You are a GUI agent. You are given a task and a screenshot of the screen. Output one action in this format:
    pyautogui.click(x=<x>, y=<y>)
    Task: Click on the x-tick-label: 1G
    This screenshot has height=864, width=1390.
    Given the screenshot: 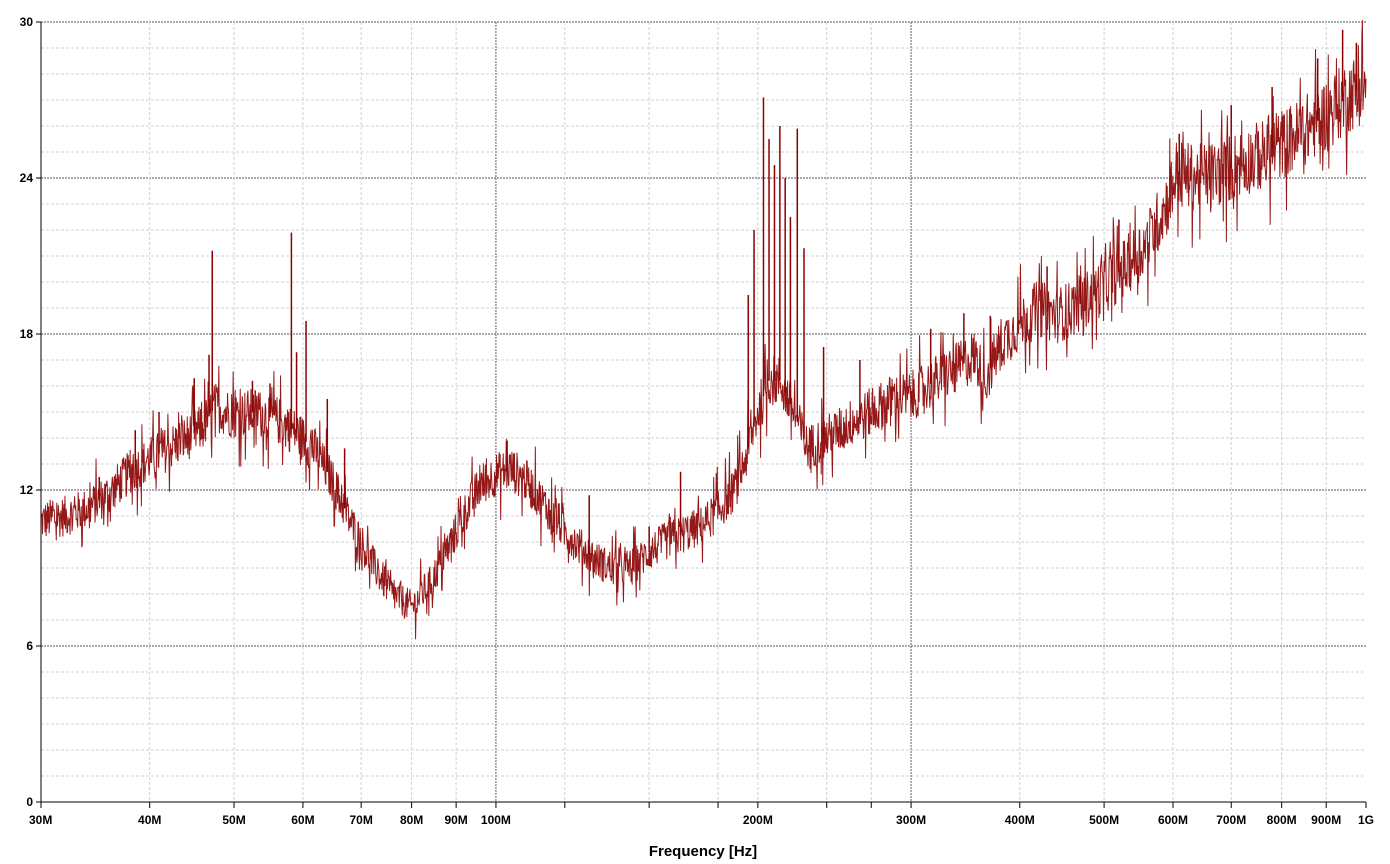 What is the action you would take?
    pyautogui.click(x=1366, y=820)
    